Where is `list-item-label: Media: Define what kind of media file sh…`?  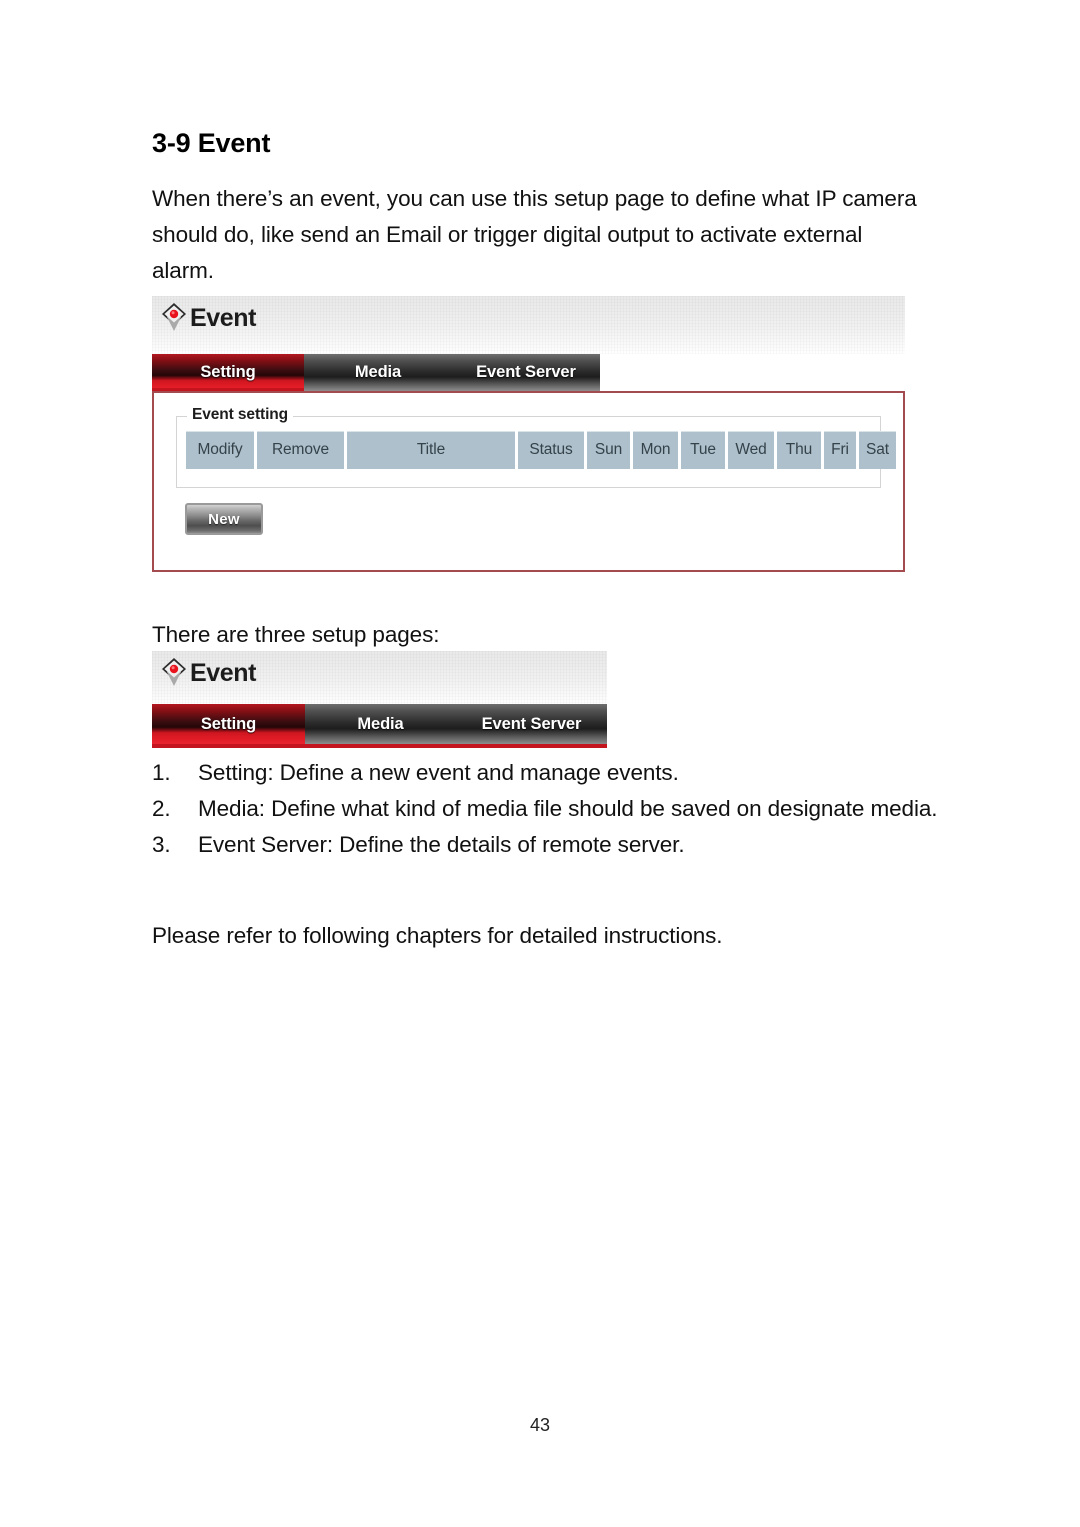 list-item-label: Media: Define what kind of media file sh… is located at coordinates (568, 808).